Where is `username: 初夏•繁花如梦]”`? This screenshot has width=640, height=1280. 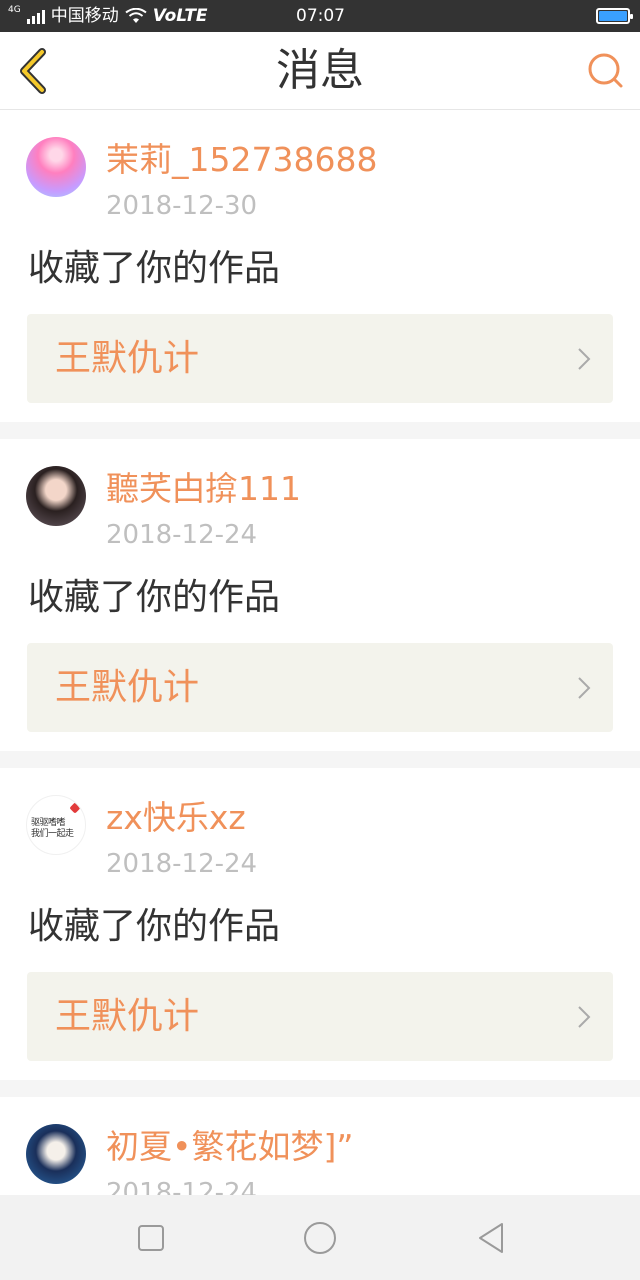
username: 初夏•繁花如梦]” is located at coordinates (229, 1147).